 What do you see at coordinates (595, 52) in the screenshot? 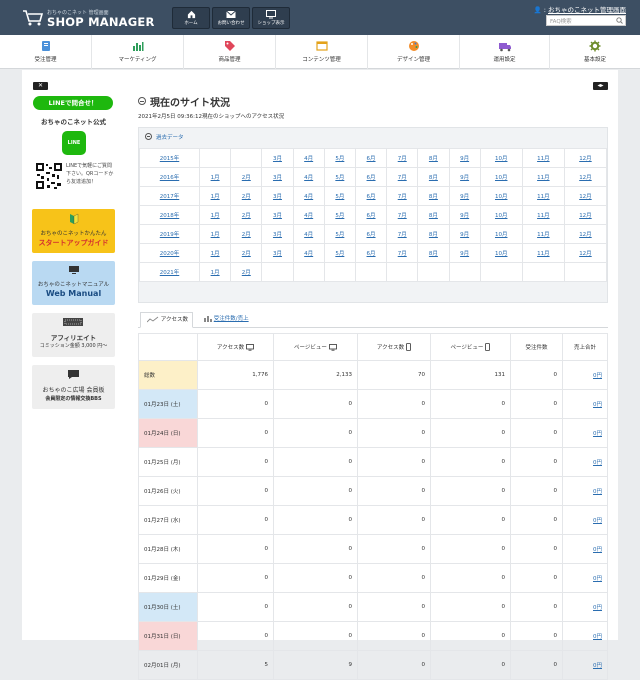
I see `nav-basic-settings: 基本設定` at bounding box center [595, 52].